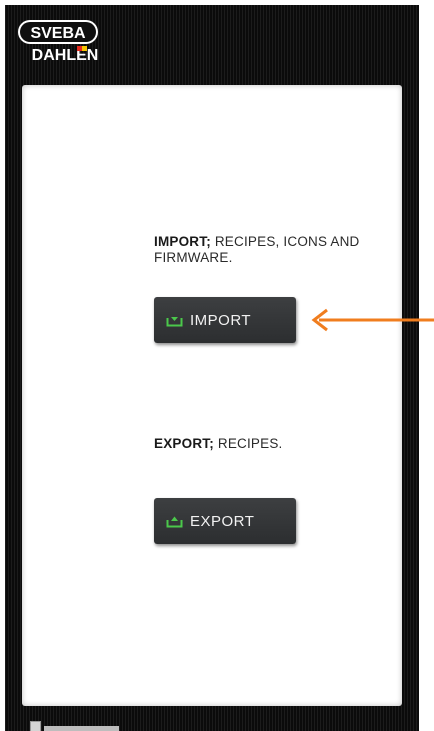  I want to click on export-button-label: EXPORT, so click(222, 521).